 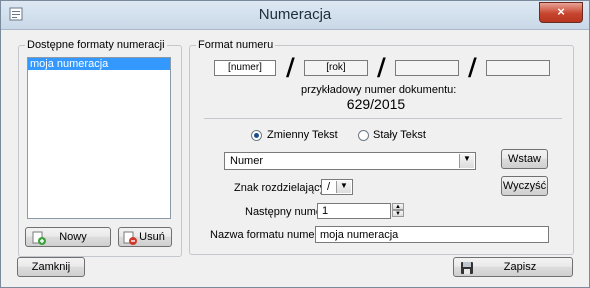 What do you see at coordinates (302, 135) in the screenshot?
I see `radio-variable-text-label: Zmienny Tekst` at bounding box center [302, 135].